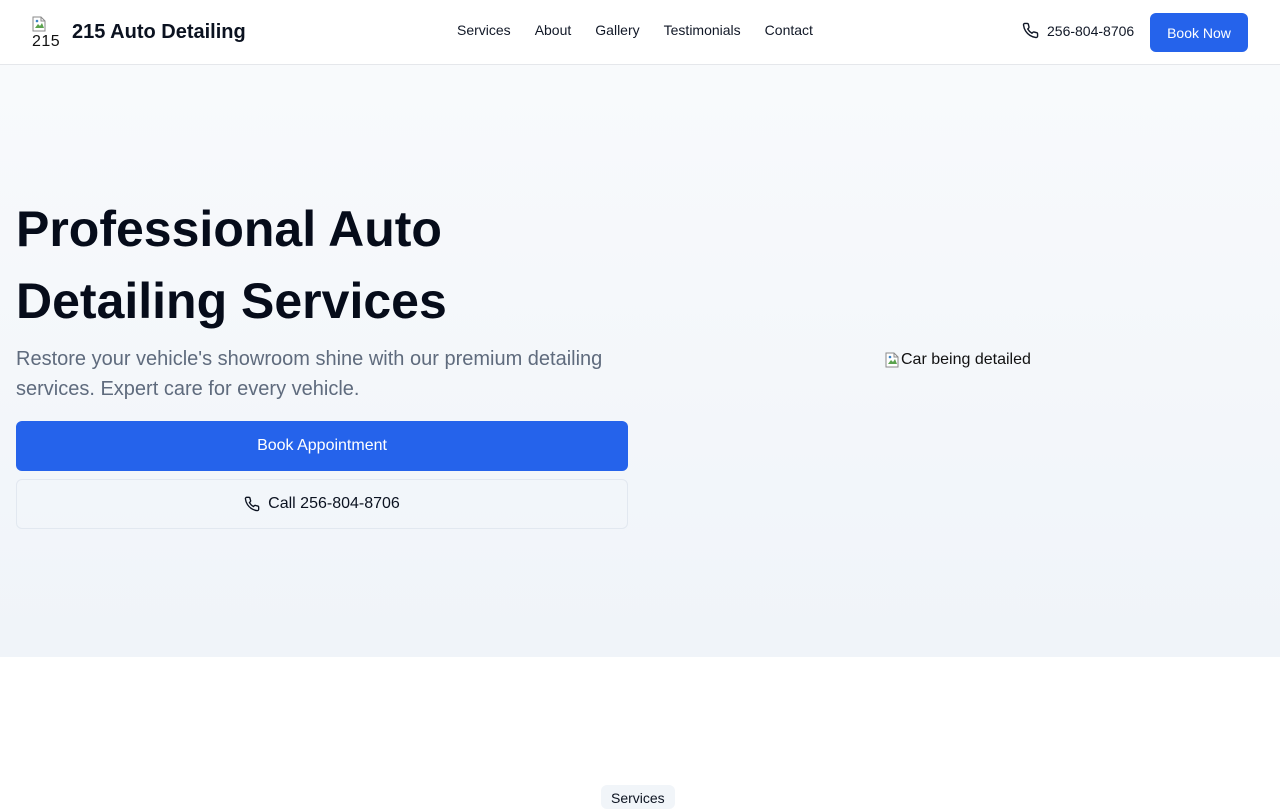 Image resolution: width=1280 pixels, height=809 pixels. I want to click on header-phone-link: 256-804-8706, so click(1078, 30).